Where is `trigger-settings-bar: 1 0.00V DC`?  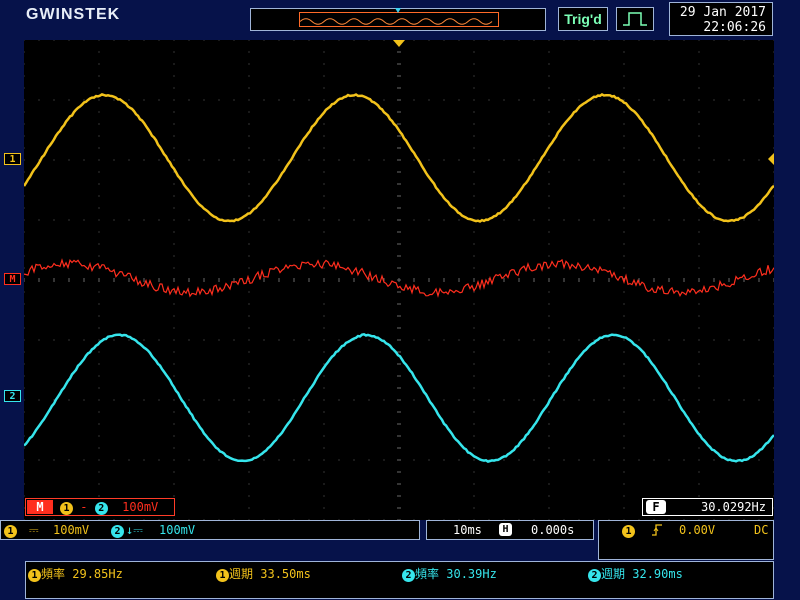 trigger-settings-bar: 1 0.00V DC is located at coordinates (686, 540).